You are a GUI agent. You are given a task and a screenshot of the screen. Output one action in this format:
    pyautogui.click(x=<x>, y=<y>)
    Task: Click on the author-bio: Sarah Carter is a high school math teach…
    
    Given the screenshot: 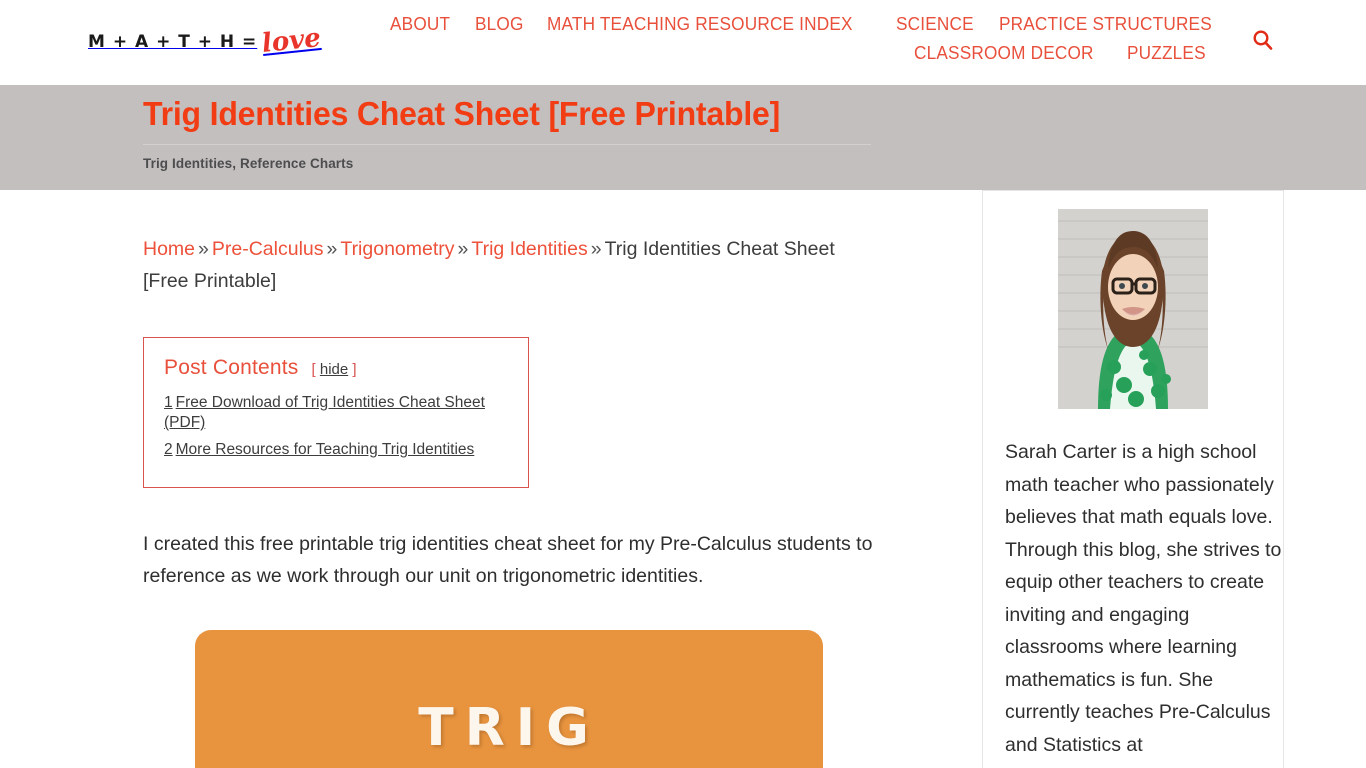 What is the action you would take?
    pyautogui.click(x=1143, y=598)
    